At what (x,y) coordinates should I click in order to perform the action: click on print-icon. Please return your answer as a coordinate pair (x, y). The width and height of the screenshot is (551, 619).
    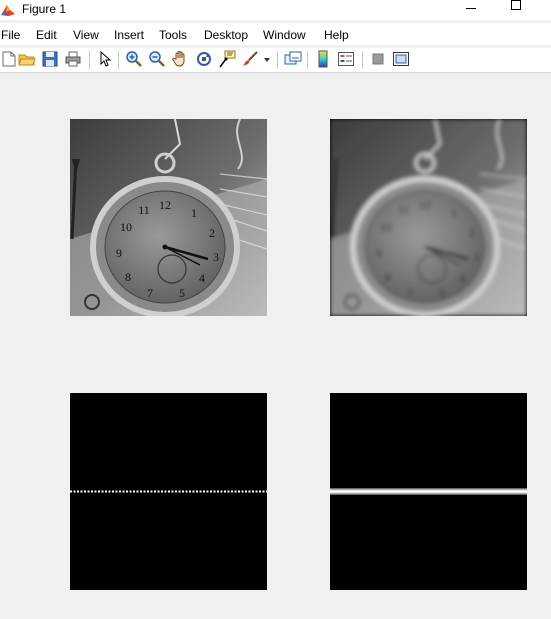
    Looking at the image, I should click on (73, 59).